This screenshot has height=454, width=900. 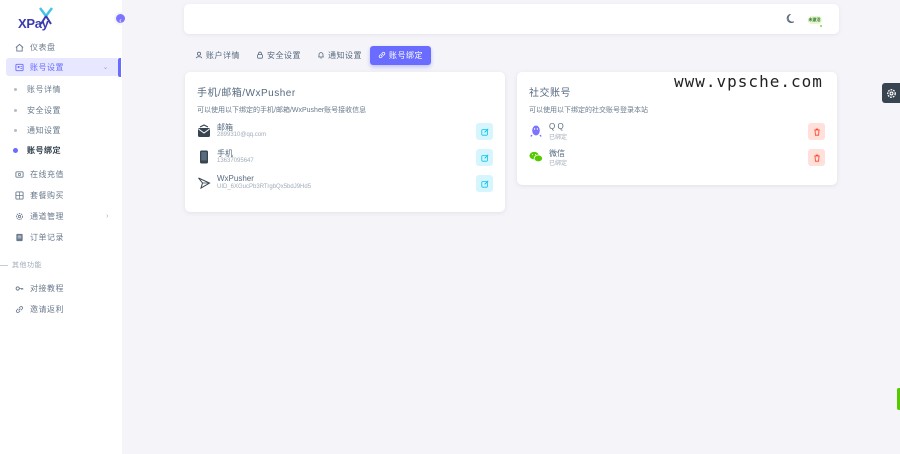 I want to click on chevron-down-icon: ⌄, so click(x=105, y=67).